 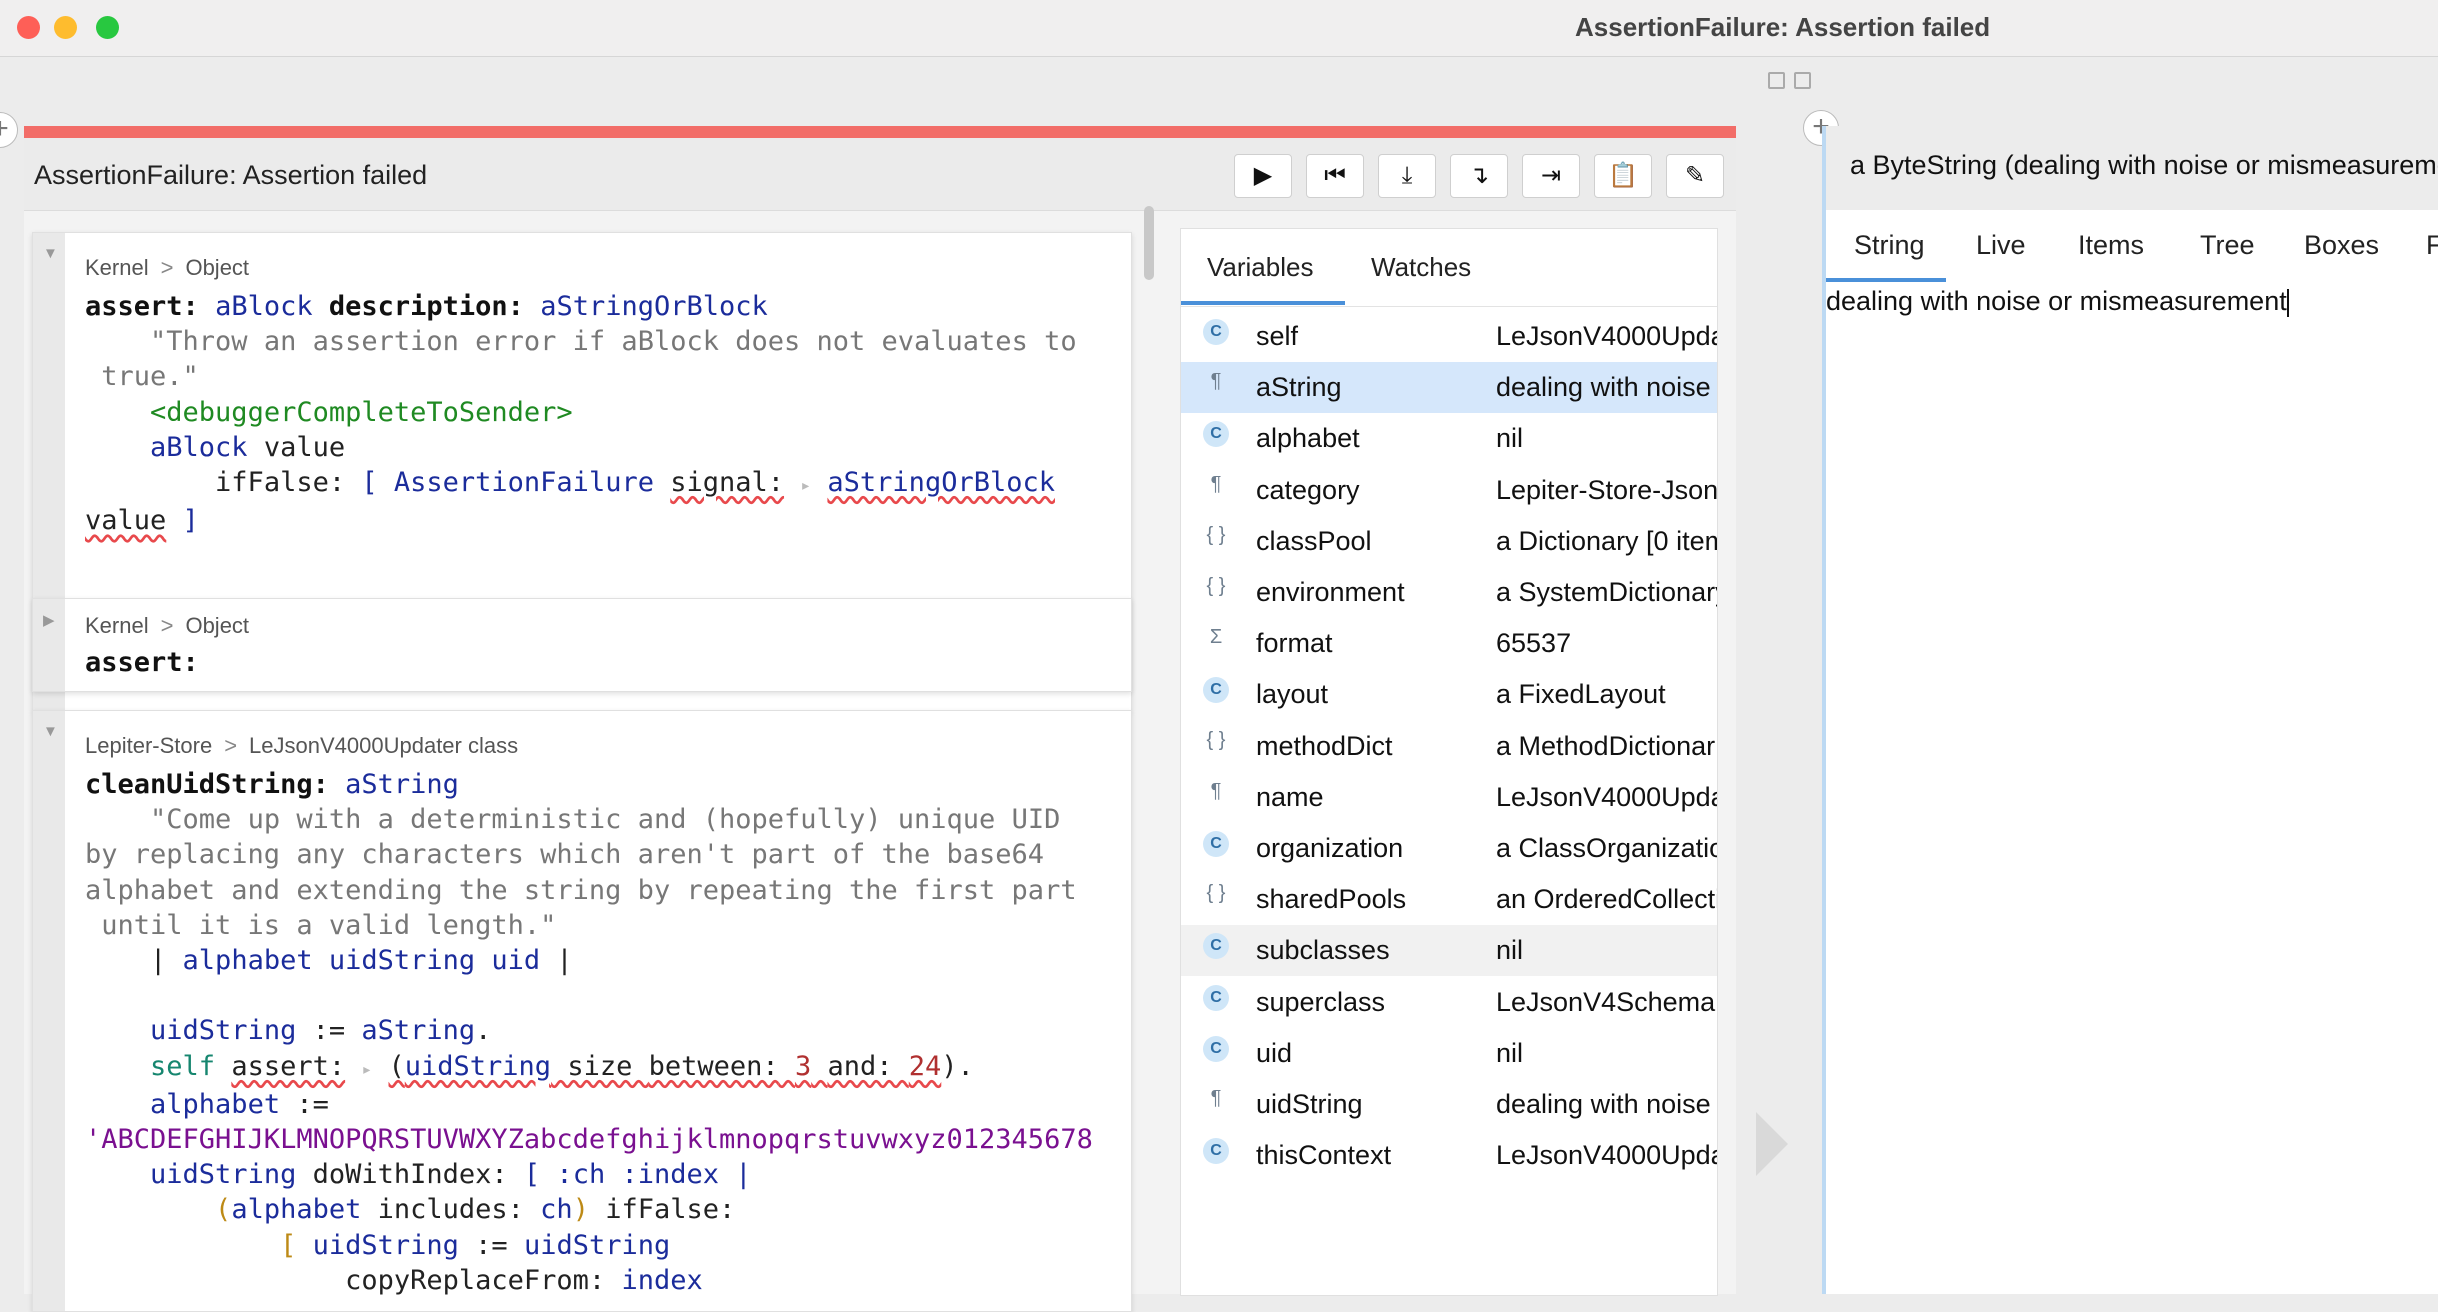 What do you see at coordinates (1449, 336) in the screenshot?
I see `variable-row: Cself LeJsonV4000Updat` at bounding box center [1449, 336].